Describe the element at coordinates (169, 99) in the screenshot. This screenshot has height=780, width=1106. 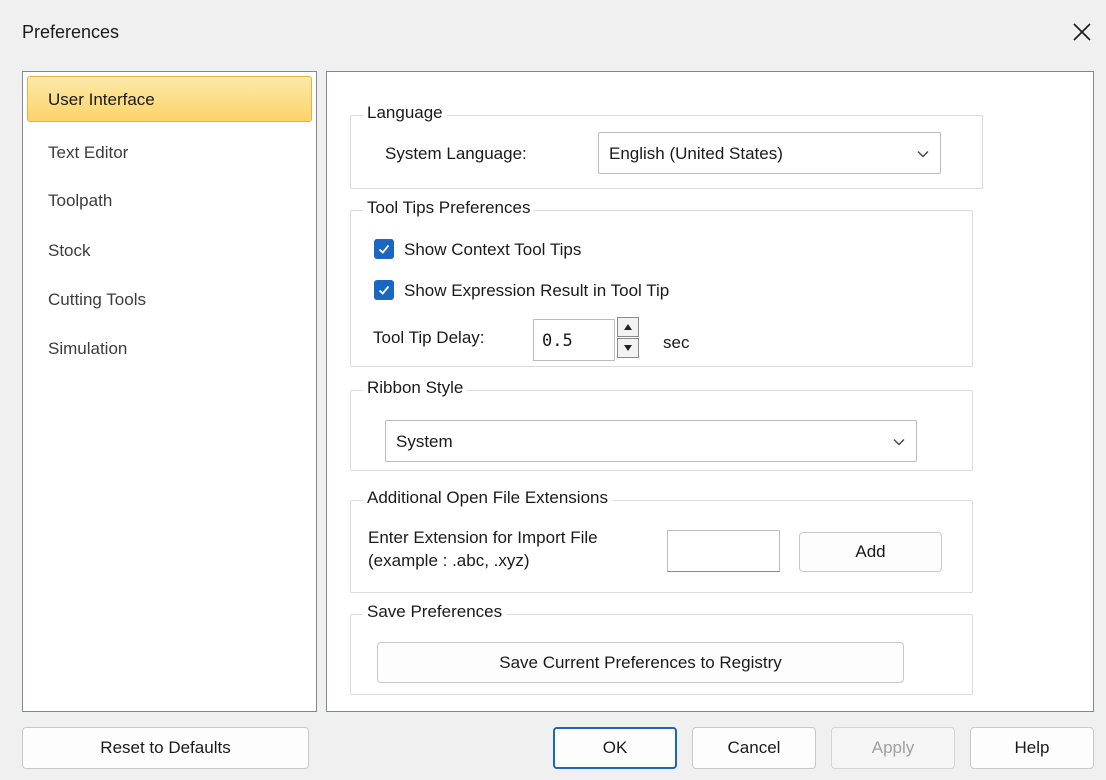
I see `sidebar-item-user-interface: User Interface` at that location.